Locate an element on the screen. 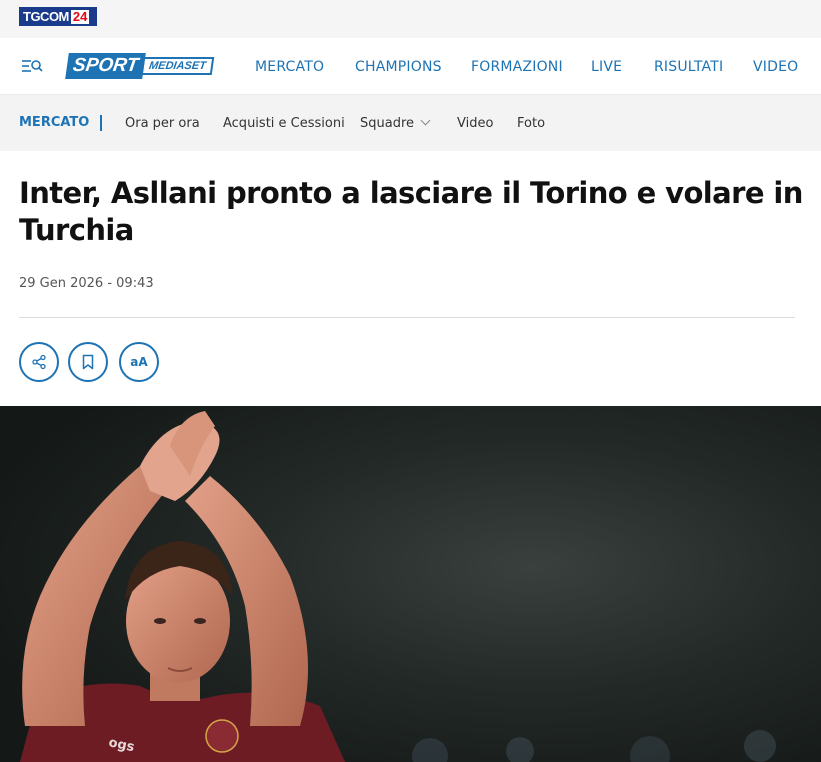 This screenshot has height=762, width=821. menu-search-icon is located at coordinates (32, 66).